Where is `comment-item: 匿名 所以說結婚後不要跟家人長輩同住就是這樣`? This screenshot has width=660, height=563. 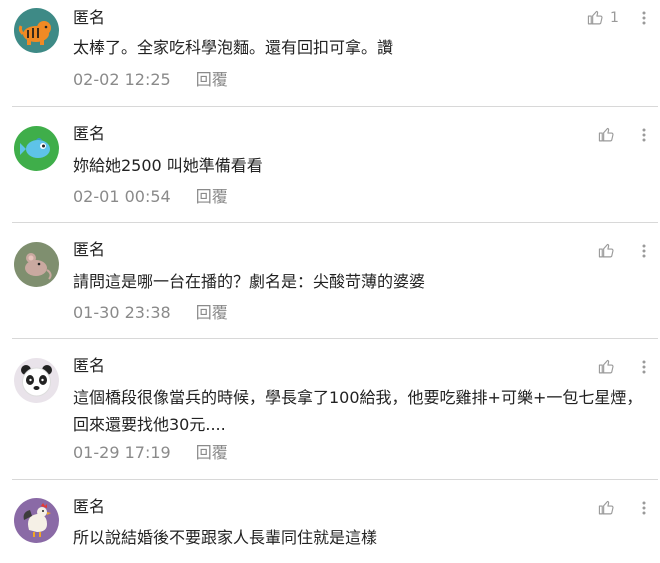
comment-item: 匿名 所以說結婚後不要跟家人長輩同住就是這樣 is located at coordinates (330, 526).